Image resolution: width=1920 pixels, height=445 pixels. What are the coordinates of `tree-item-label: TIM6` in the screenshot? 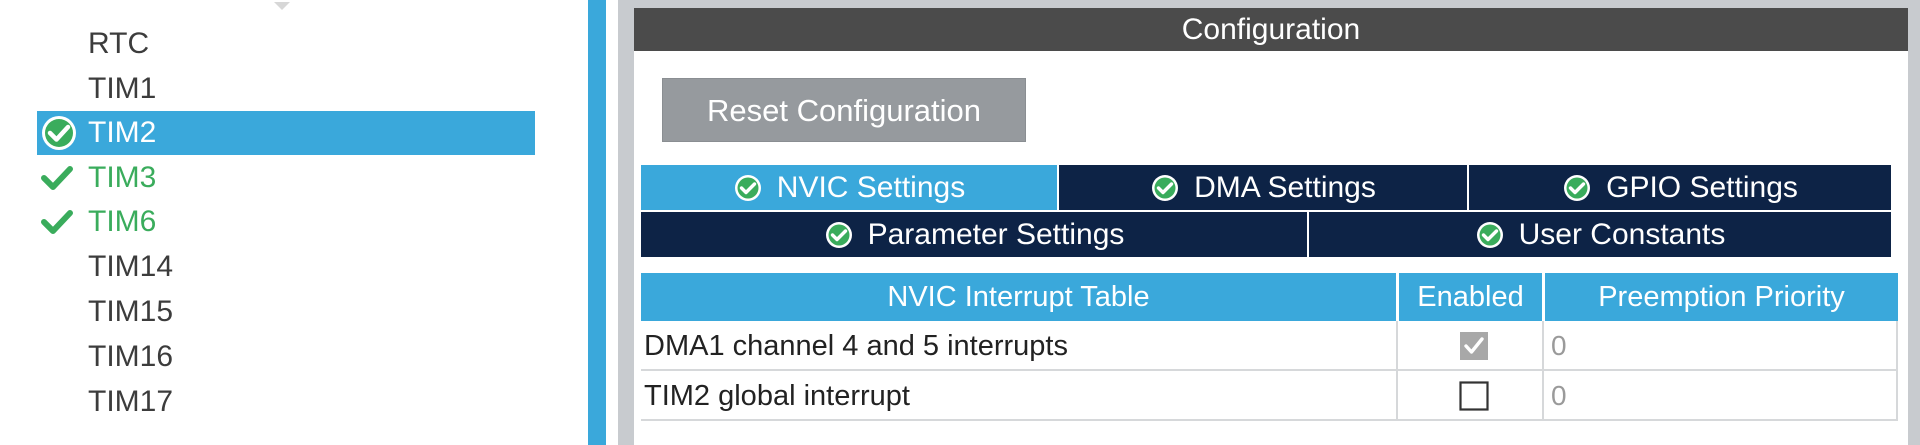 It's located at (122, 221).